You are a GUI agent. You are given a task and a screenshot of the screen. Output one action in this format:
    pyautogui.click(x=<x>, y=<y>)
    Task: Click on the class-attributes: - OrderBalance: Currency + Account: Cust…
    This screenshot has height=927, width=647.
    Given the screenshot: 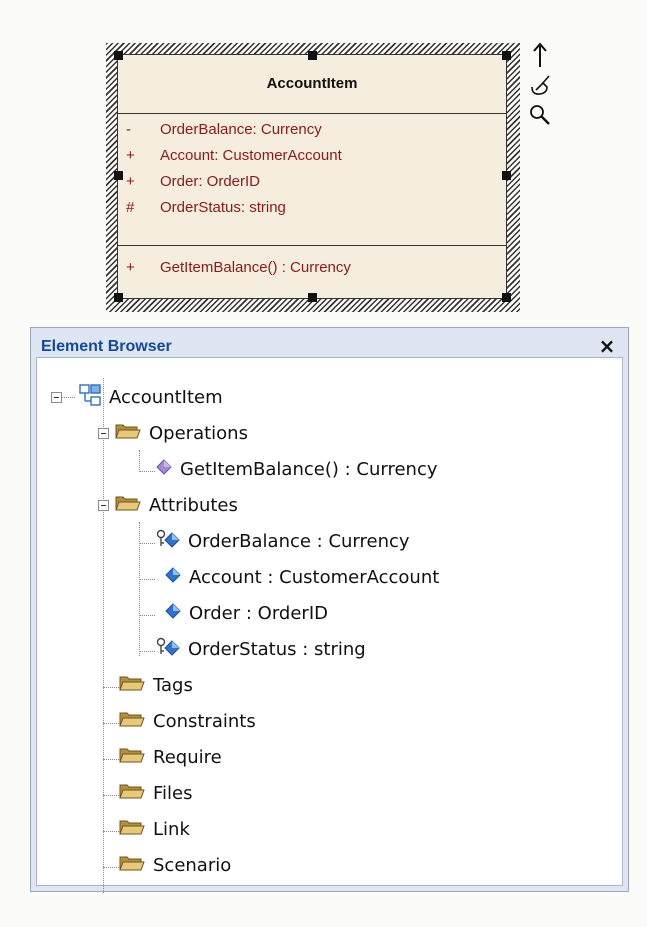 What is the action you would take?
    pyautogui.click(x=312, y=169)
    